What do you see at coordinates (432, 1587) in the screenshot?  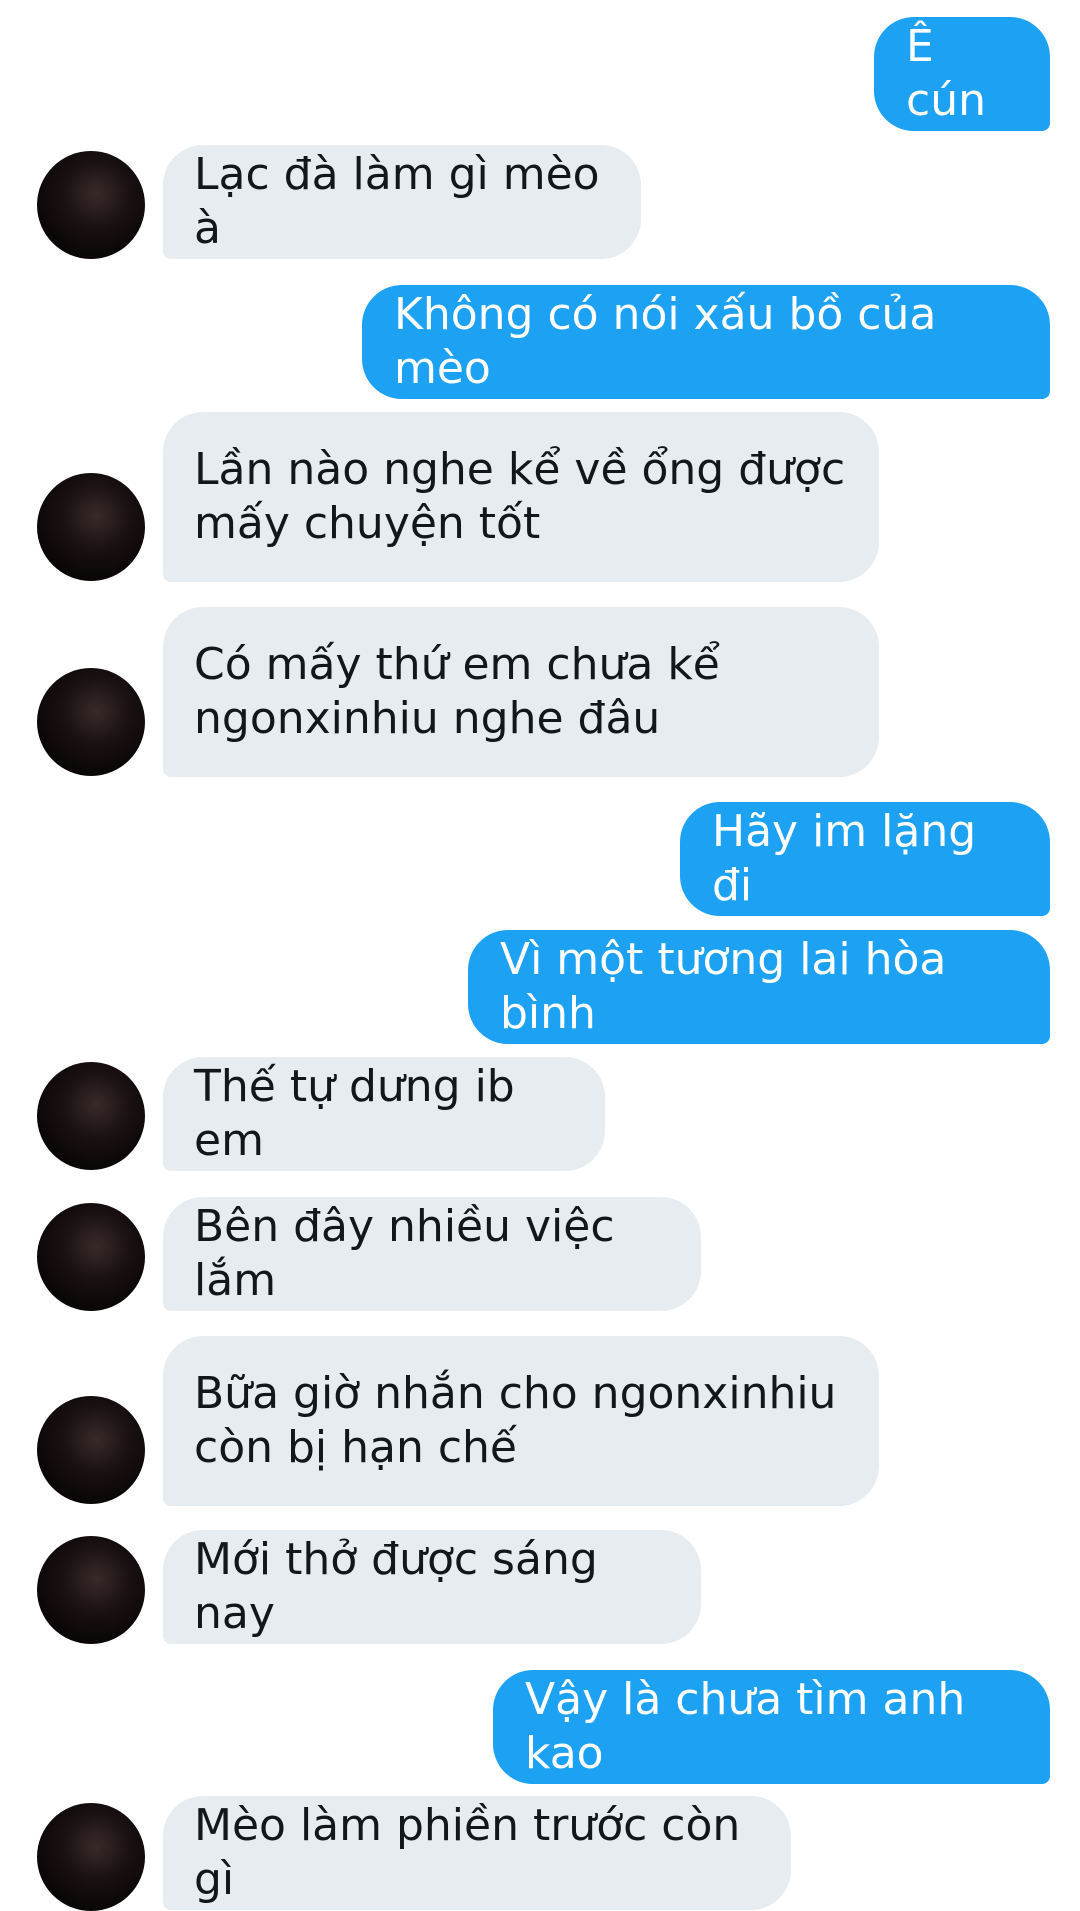 I see `message-received: Mới thở được sáng nay` at bounding box center [432, 1587].